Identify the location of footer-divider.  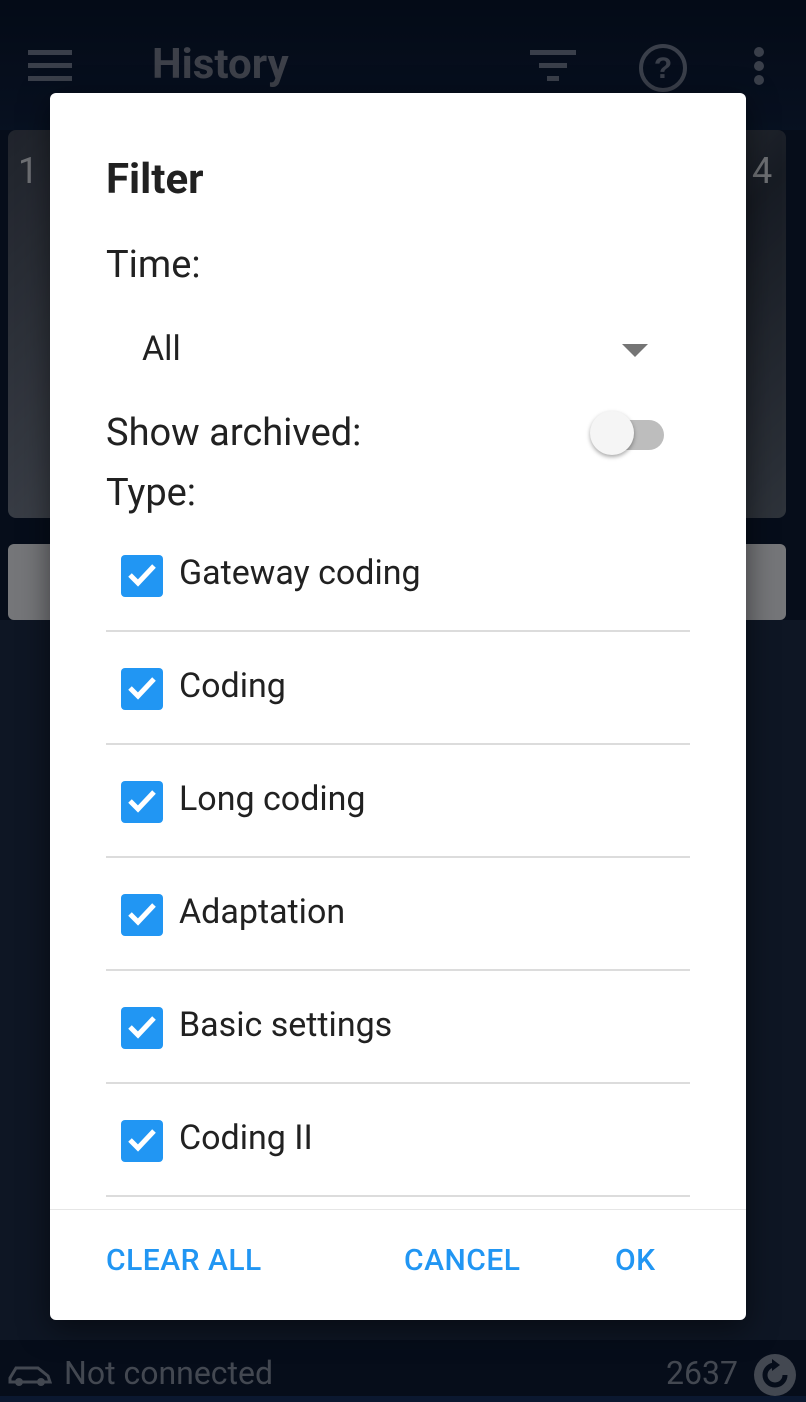
(398, 1209).